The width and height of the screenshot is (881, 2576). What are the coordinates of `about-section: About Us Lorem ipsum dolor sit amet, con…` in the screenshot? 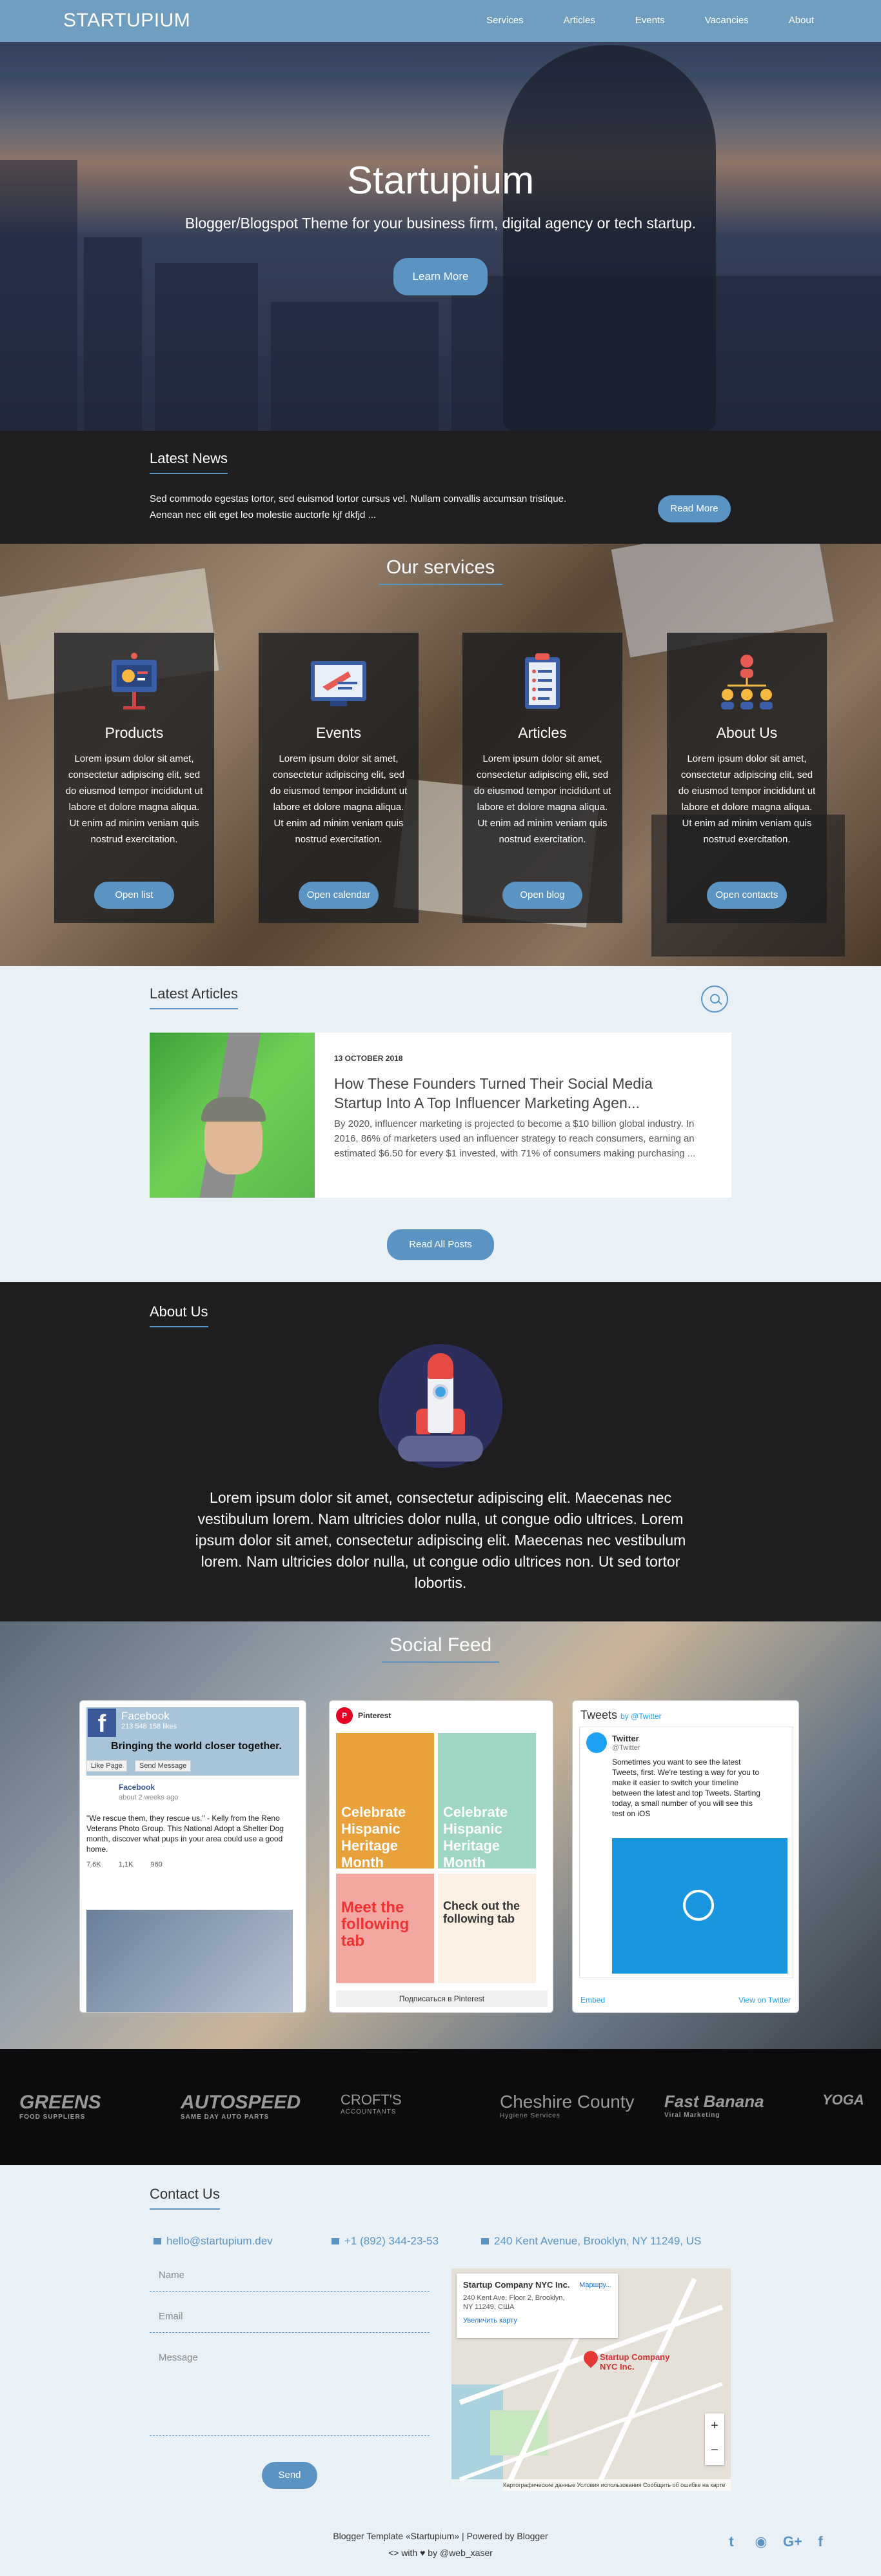 It's located at (440, 1452).